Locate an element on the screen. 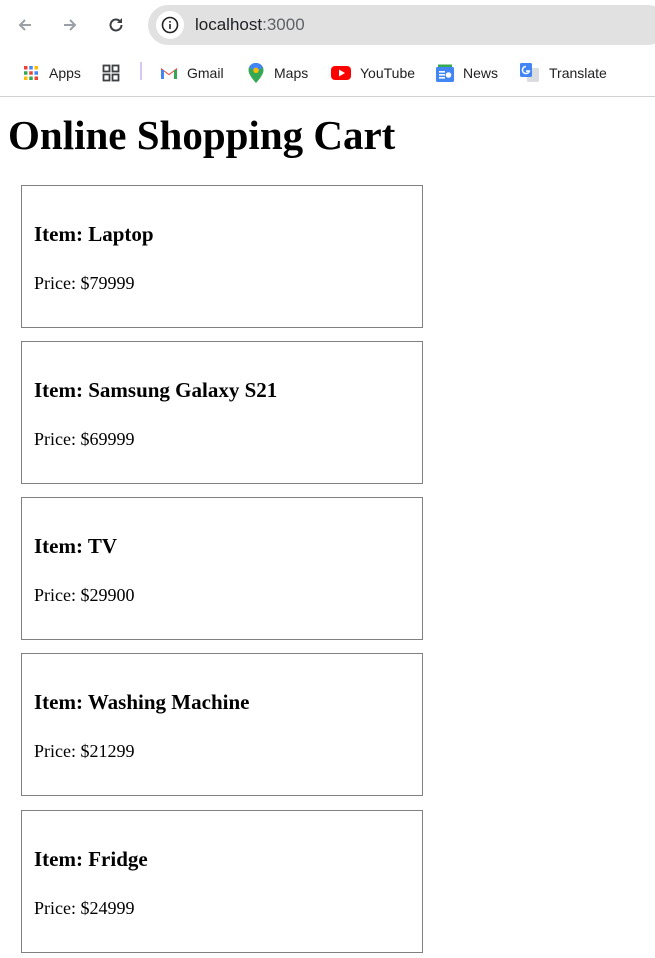  bookmarks-bar: Apps Gmail Maps YouTube News Translate is located at coordinates (327, 73).